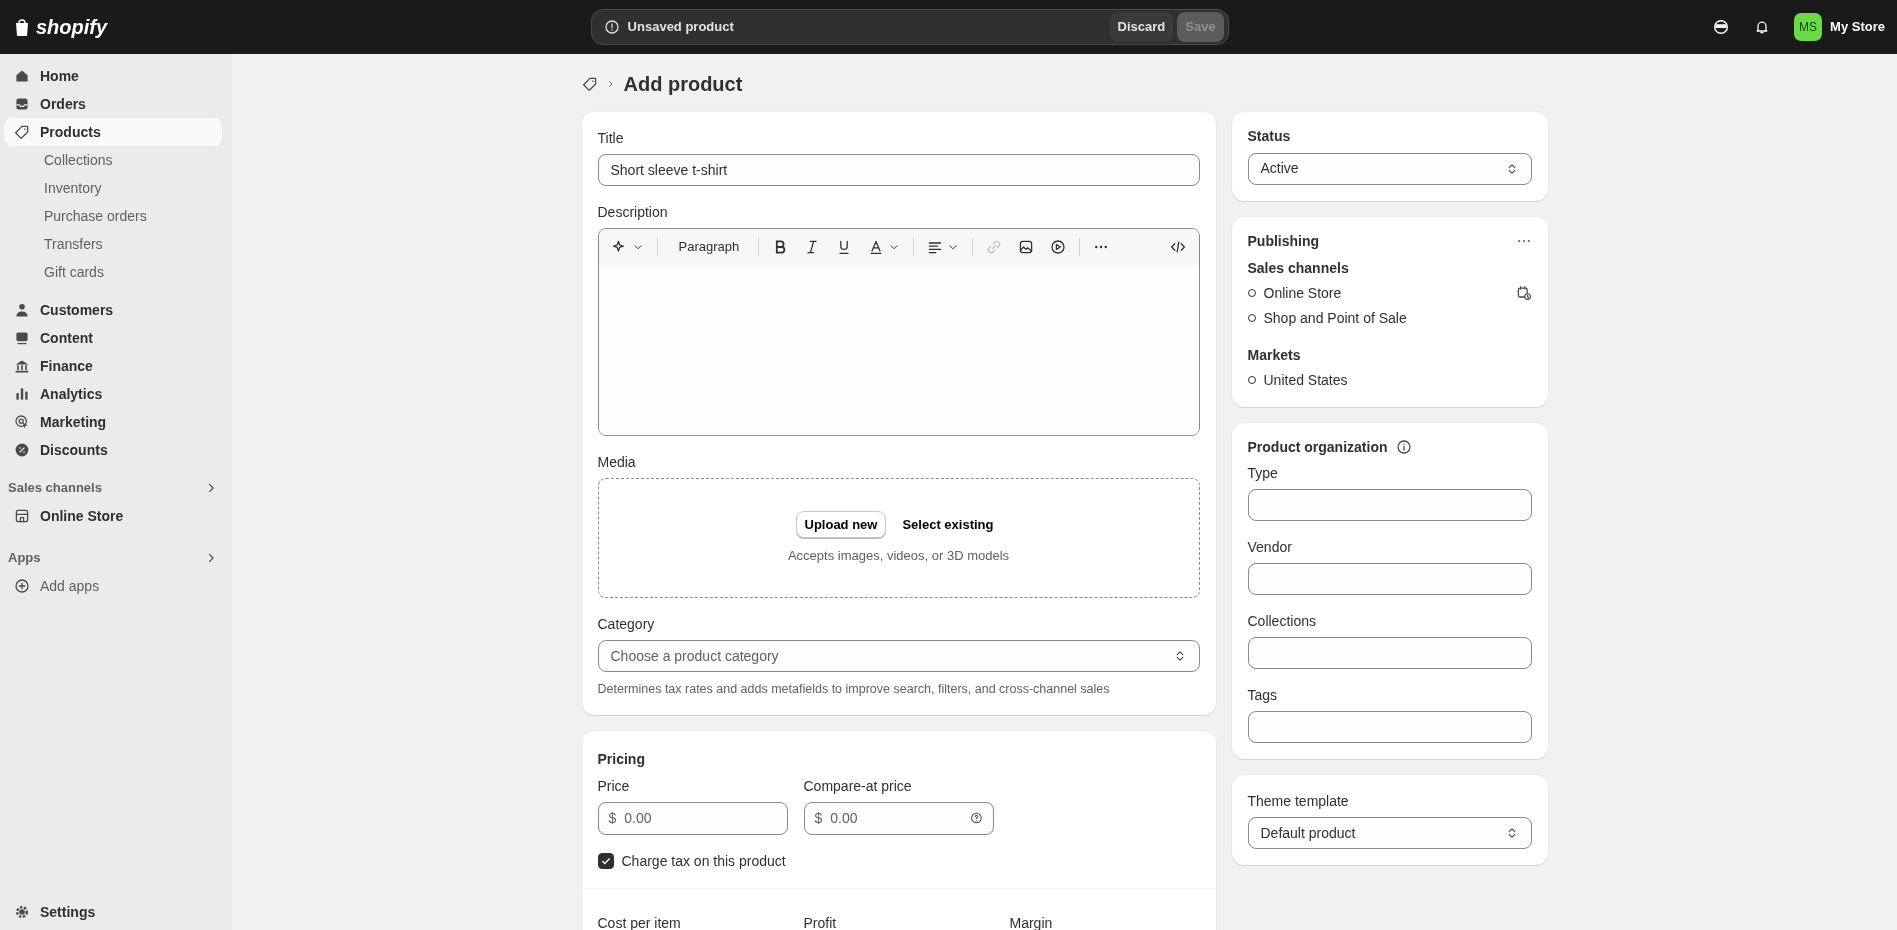 The height and width of the screenshot is (930, 1897). What do you see at coordinates (113, 188) in the screenshot?
I see `sidebar-subitem: Inventory` at bounding box center [113, 188].